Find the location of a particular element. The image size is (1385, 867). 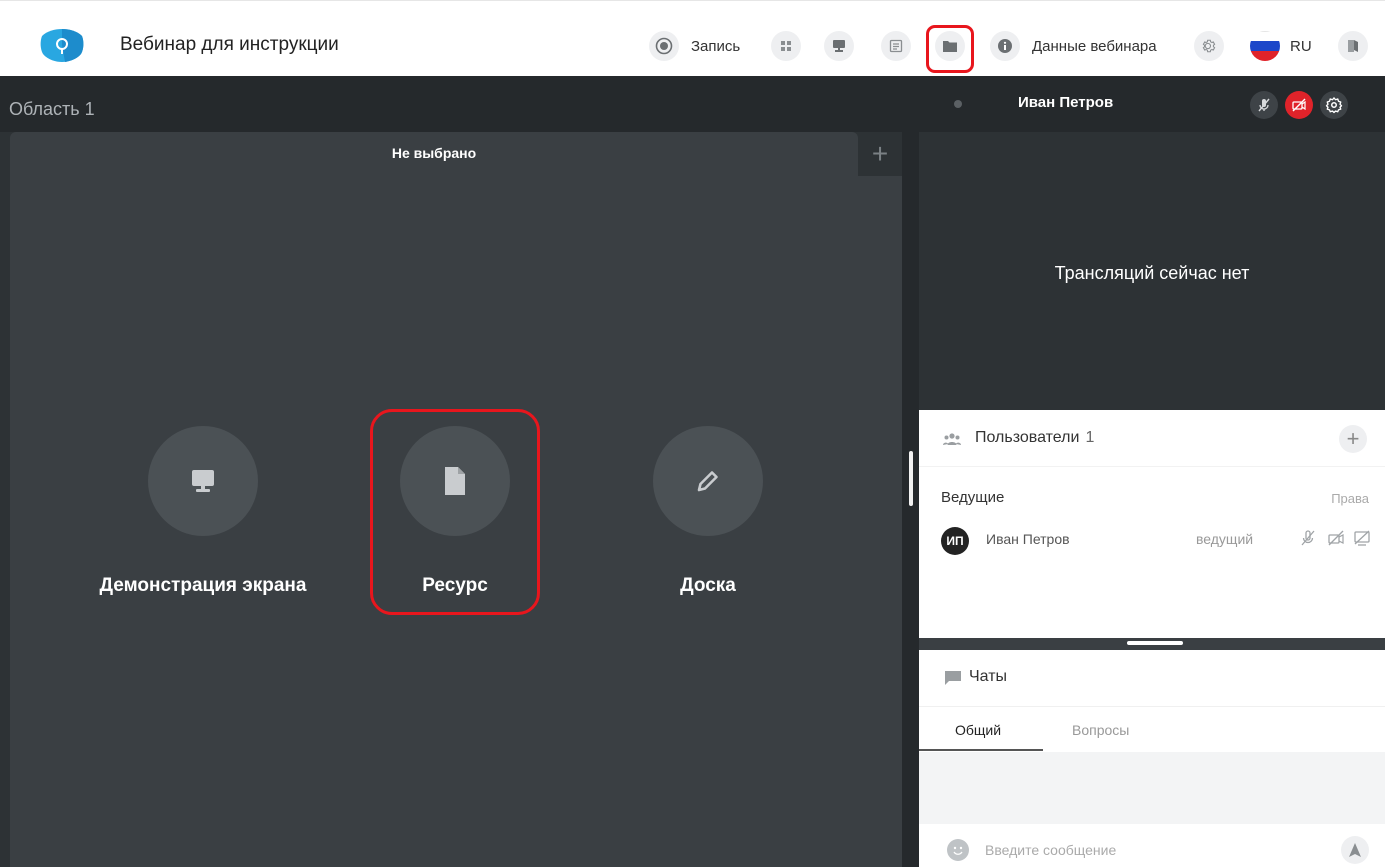

language-label: RU is located at coordinates (1301, 46).